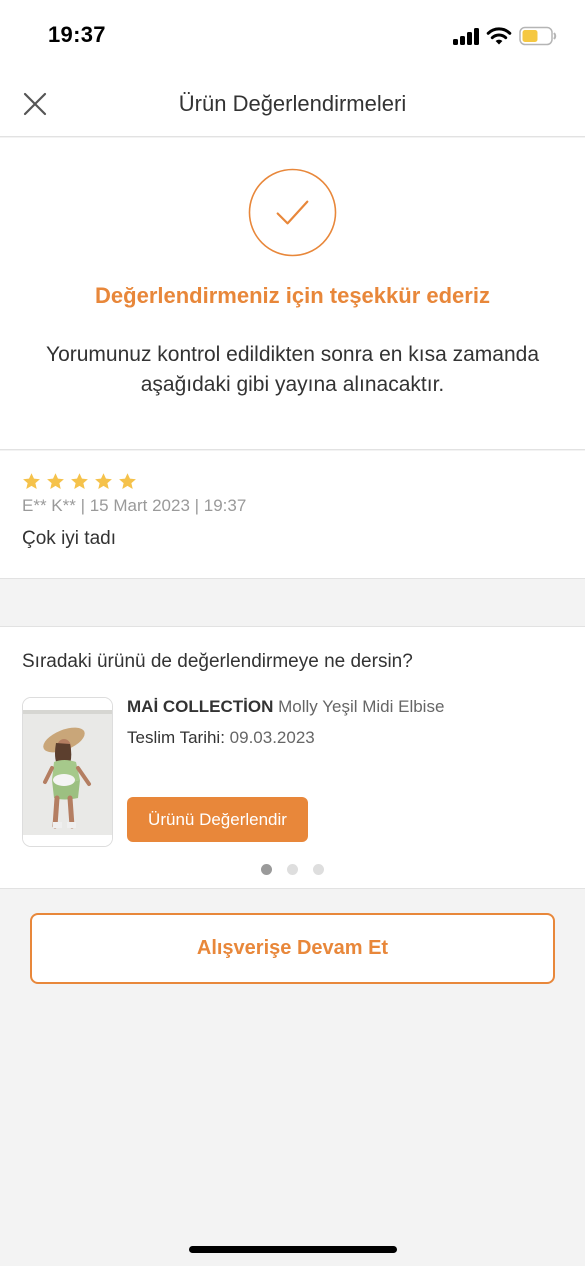  I want to click on delivery-info: Teslim Tarihi: 09.03.2023, so click(221, 738).